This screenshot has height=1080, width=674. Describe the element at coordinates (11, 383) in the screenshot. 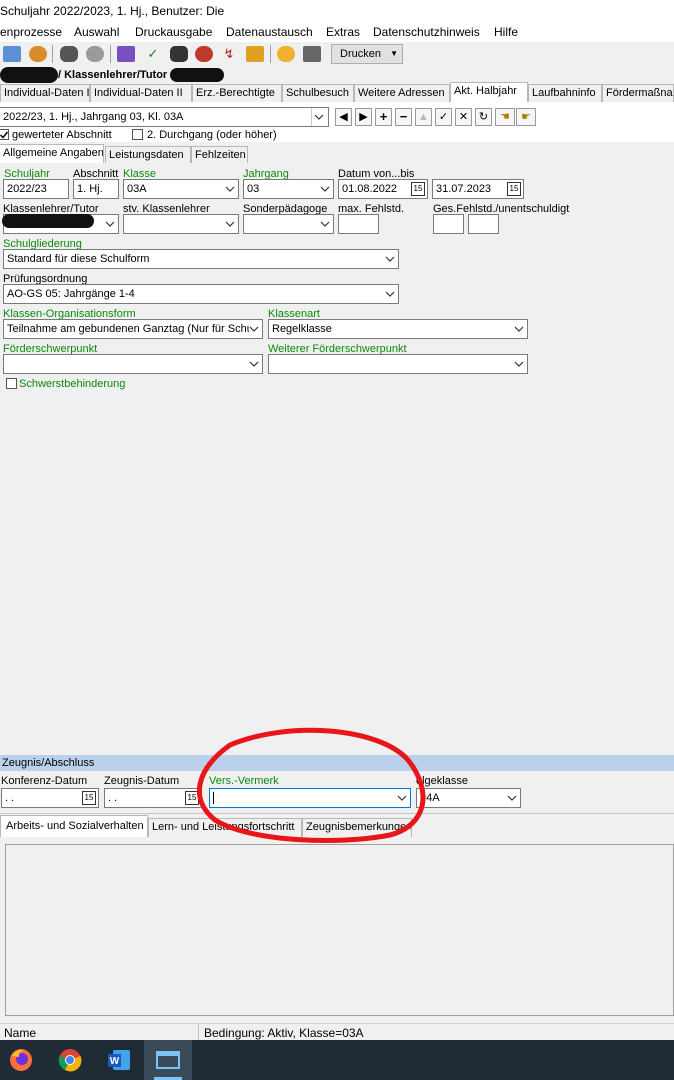

I see `schwerstbehinderung-checkbox` at that location.